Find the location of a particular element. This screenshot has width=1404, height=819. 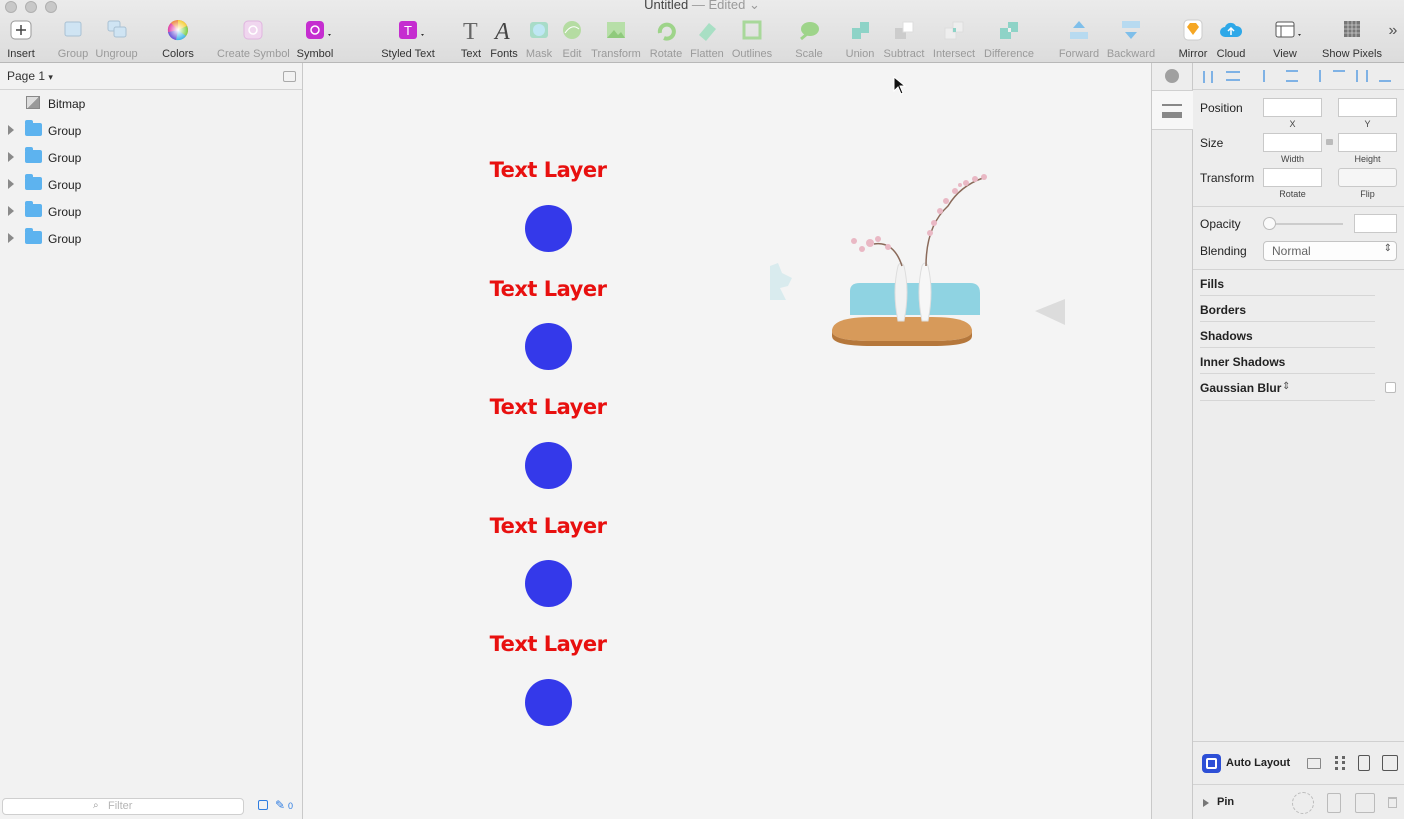

symbol-button: Symbol is located at coordinates (315, 40).